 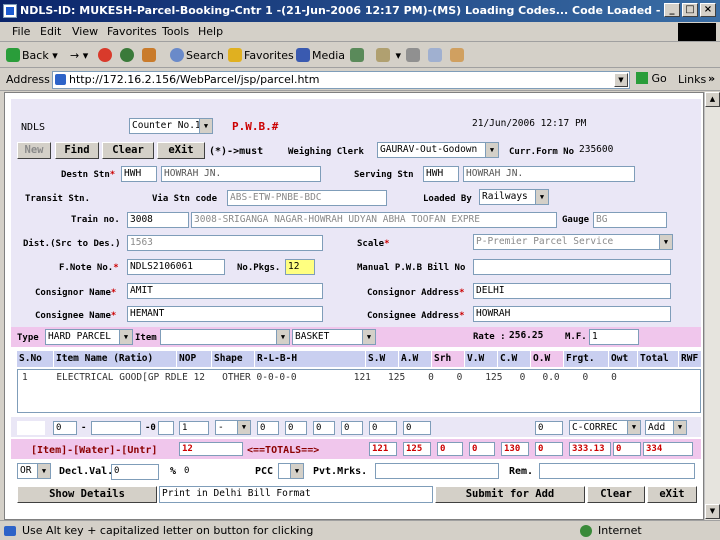 What do you see at coordinates (672, 494) in the screenshot?
I see `bottom-exit-button: eXit` at bounding box center [672, 494].